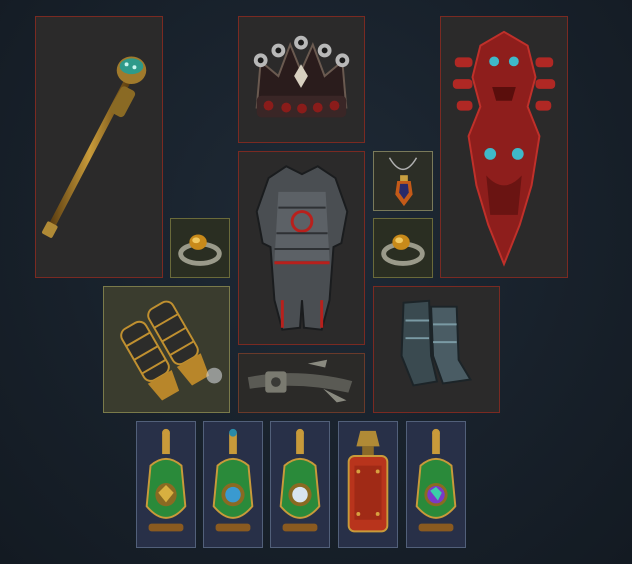 Image resolution: width=632 pixels, height=564 pixels. I want to click on red-flask-icon, so click(368, 481).